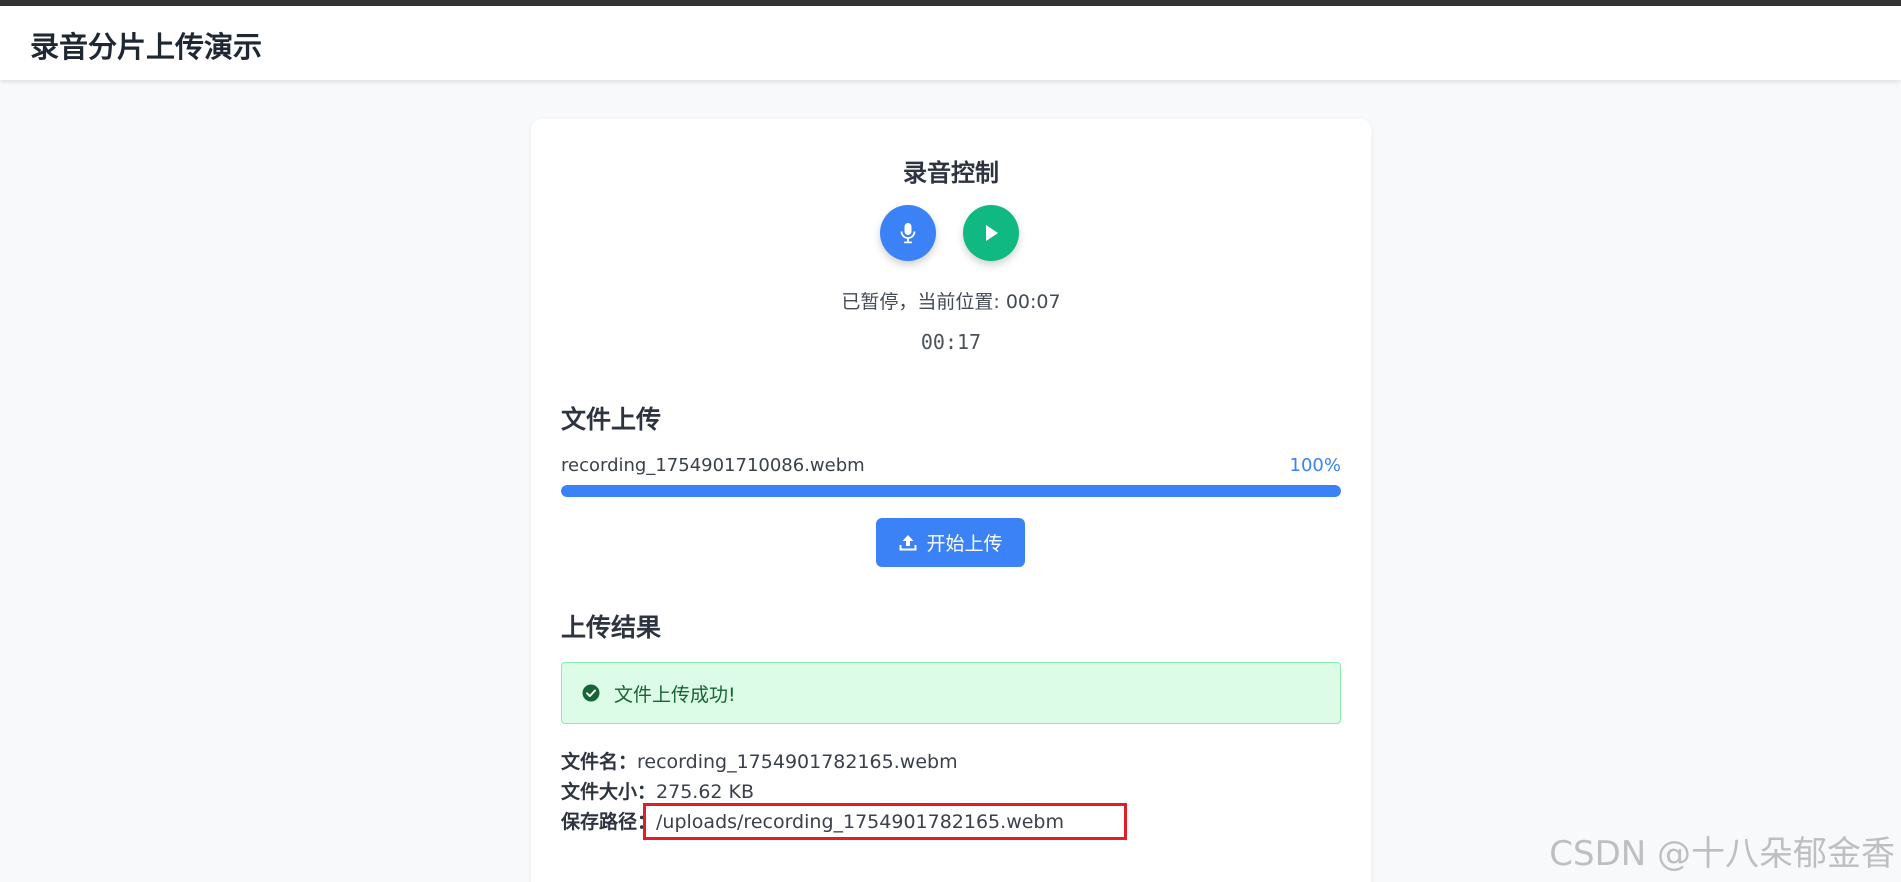 Image resolution: width=1901 pixels, height=882 pixels. I want to click on page-title: 录音分片上传演示, so click(146, 47).